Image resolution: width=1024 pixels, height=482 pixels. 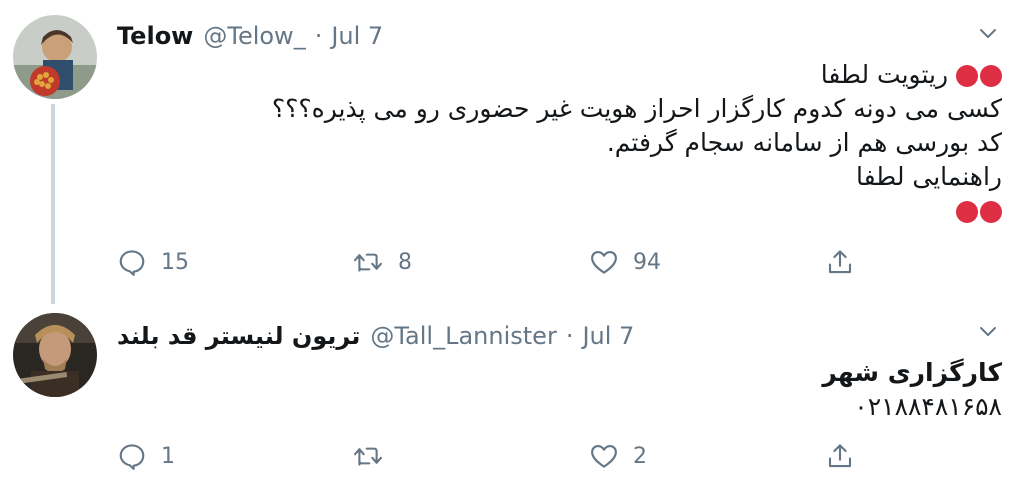 I want to click on tweet-line: کارگزاری شهر, so click(x=912, y=372).